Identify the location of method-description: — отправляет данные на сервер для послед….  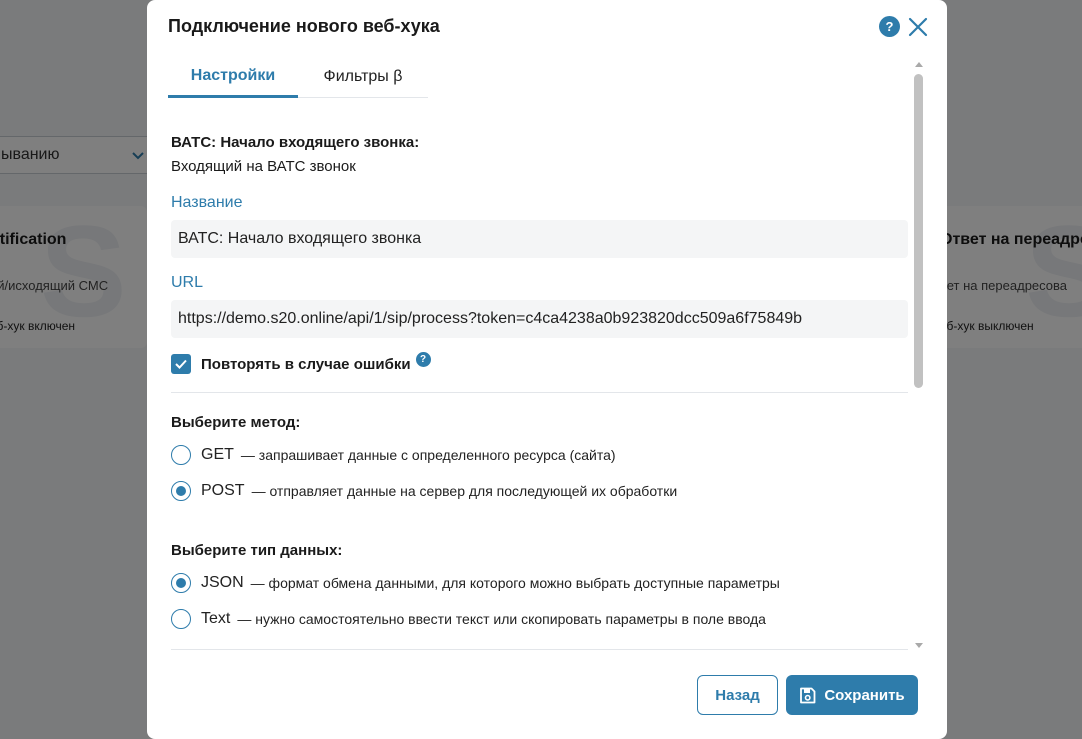
(464, 491).